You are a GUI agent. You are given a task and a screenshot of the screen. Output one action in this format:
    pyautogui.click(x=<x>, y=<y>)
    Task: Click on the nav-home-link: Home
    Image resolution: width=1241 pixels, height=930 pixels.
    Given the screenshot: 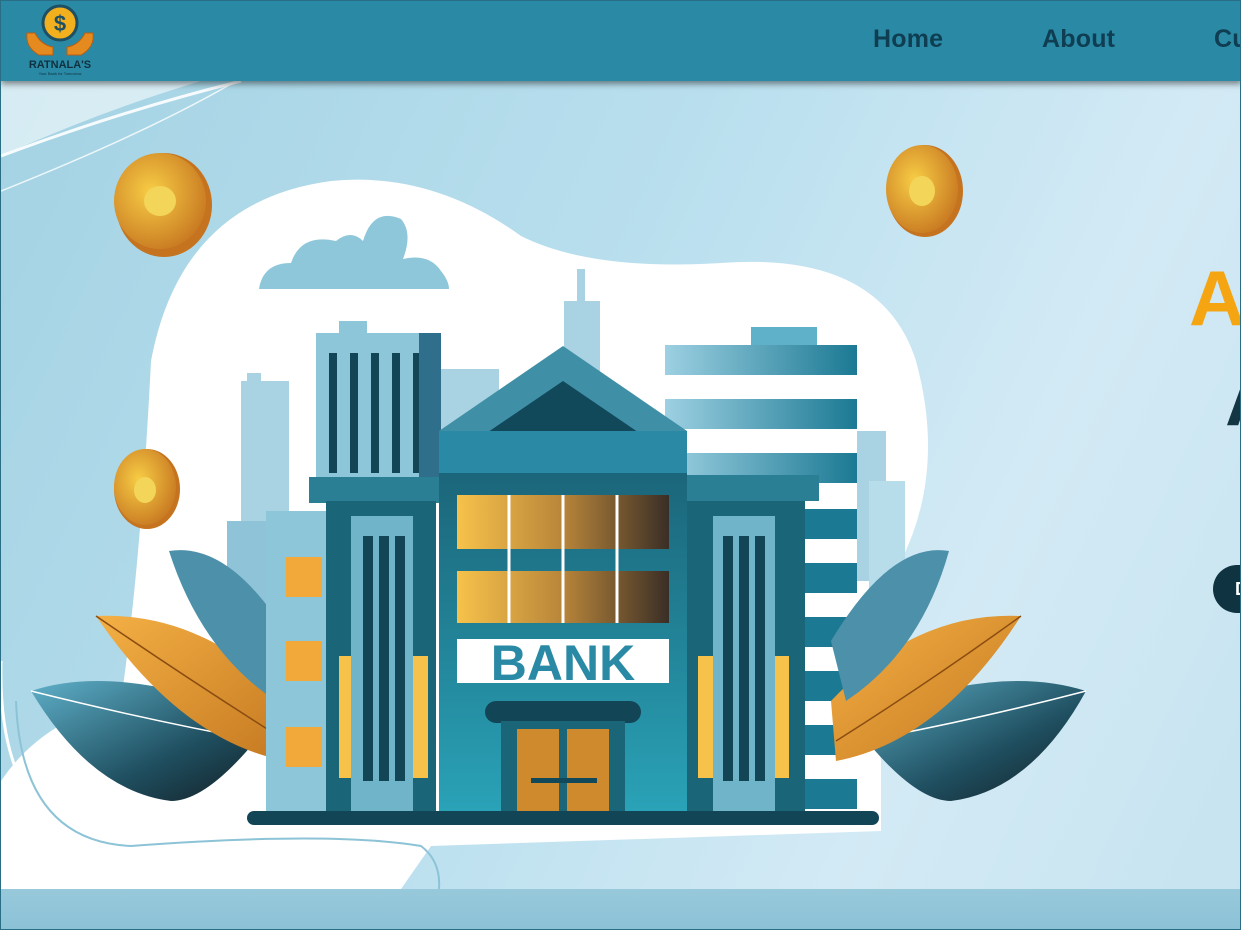 What is the action you would take?
    pyautogui.click(x=908, y=39)
    